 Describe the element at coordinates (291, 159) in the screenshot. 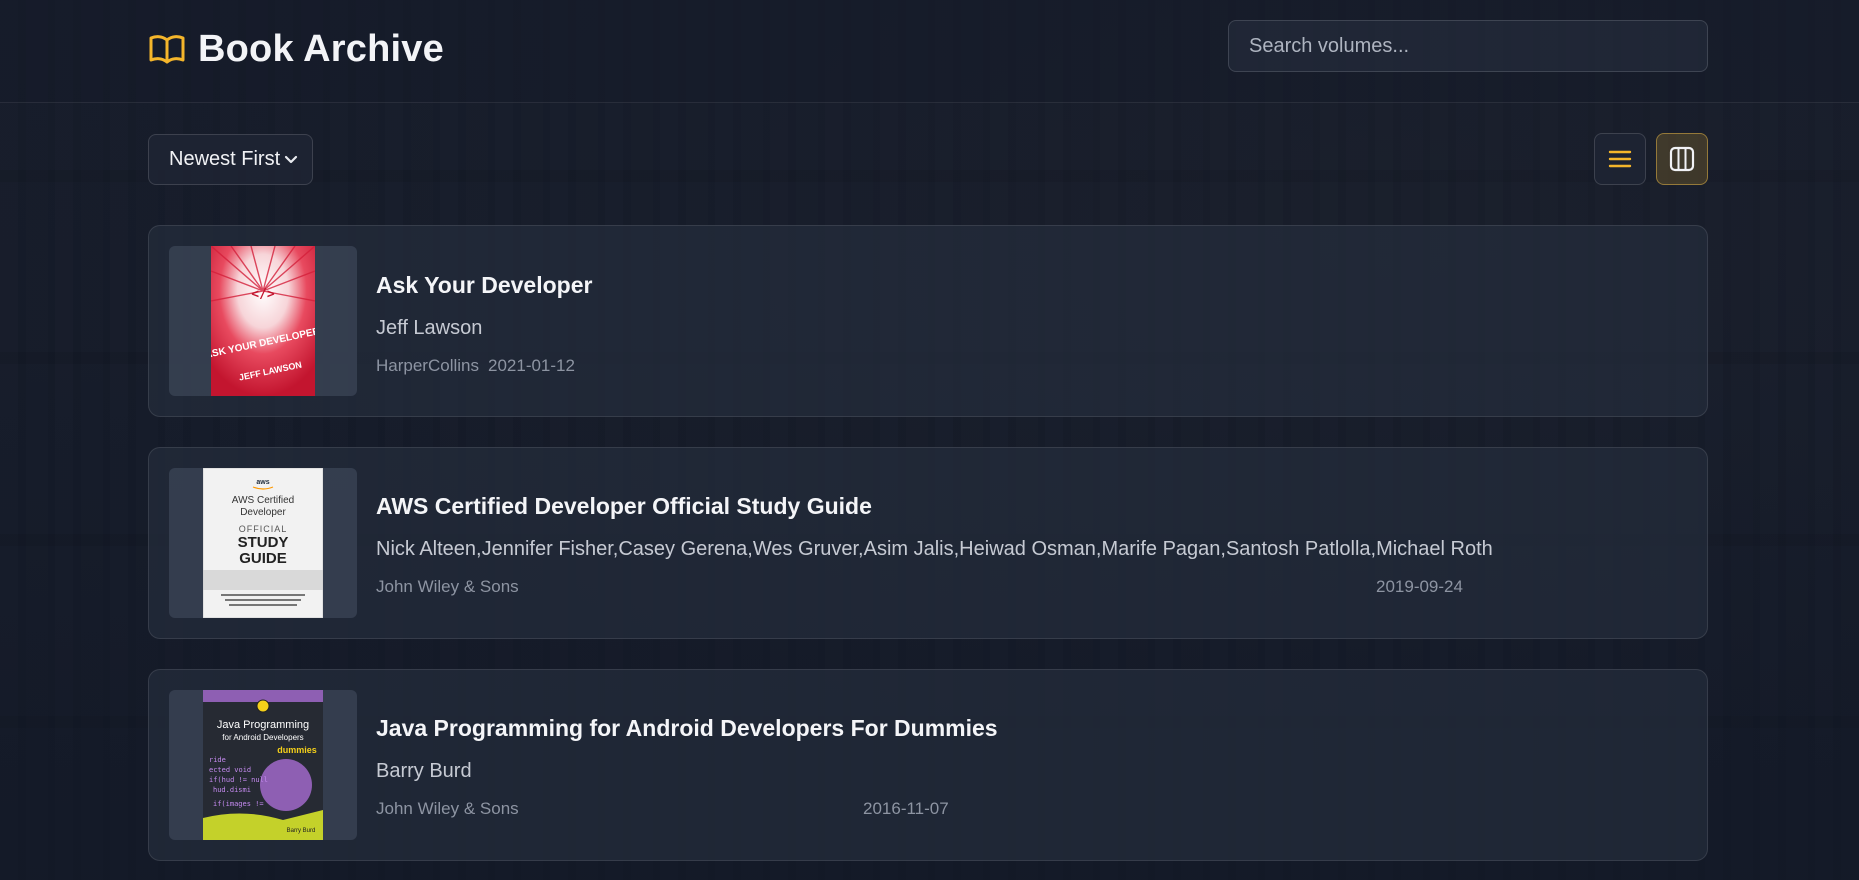

I see `chevron-down-icon` at that location.